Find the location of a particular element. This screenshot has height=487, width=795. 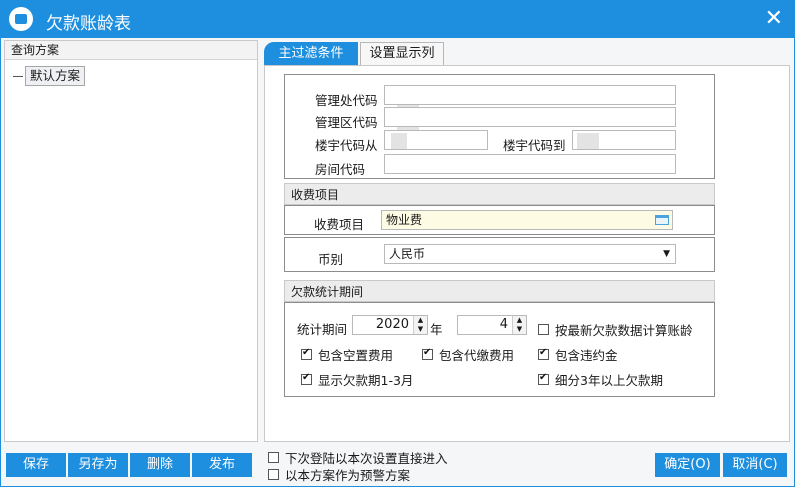

tree-item-label: 默认方案 is located at coordinates (55, 76).